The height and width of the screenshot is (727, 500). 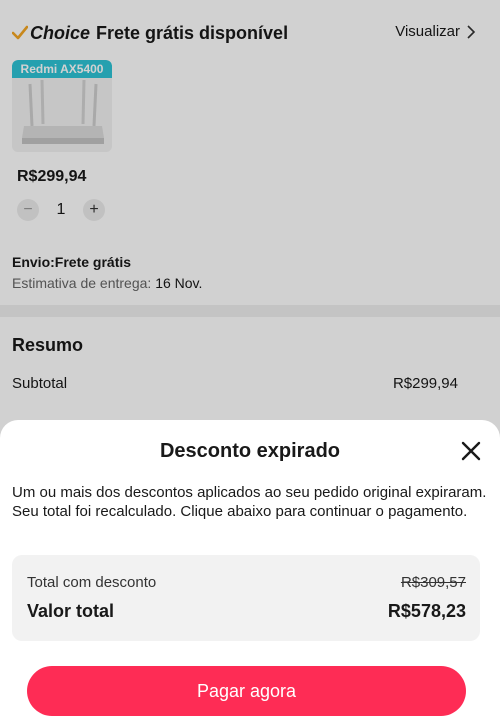 What do you see at coordinates (426, 611) in the screenshot?
I see `total-value: R$578,23` at bounding box center [426, 611].